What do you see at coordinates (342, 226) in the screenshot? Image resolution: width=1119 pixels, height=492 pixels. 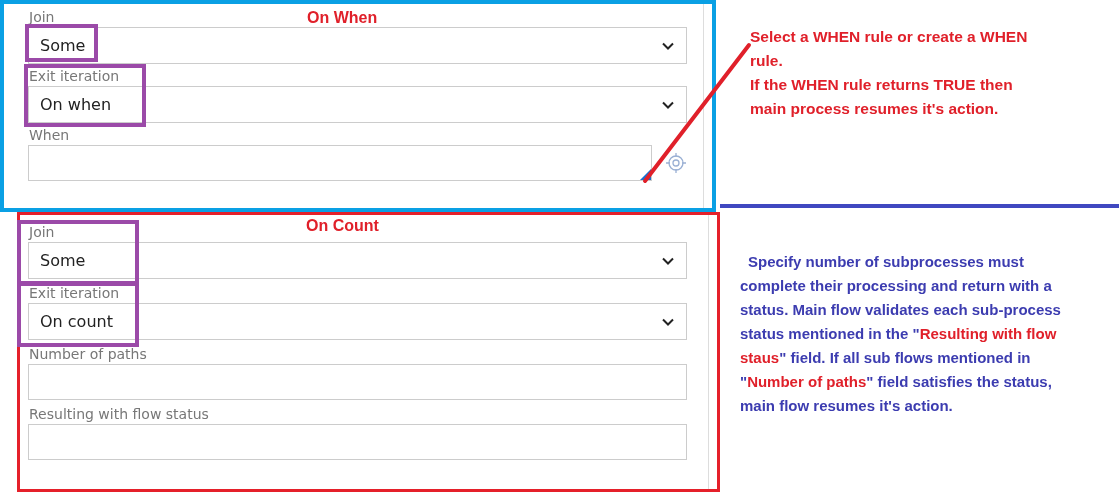 I see `section-title: On Count` at bounding box center [342, 226].